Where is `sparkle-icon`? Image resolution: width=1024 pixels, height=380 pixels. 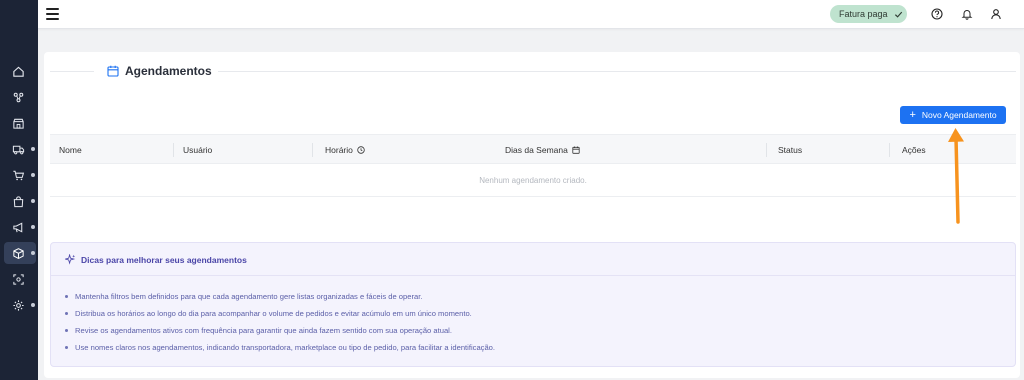 sparkle-icon is located at coordinates (70, 259).